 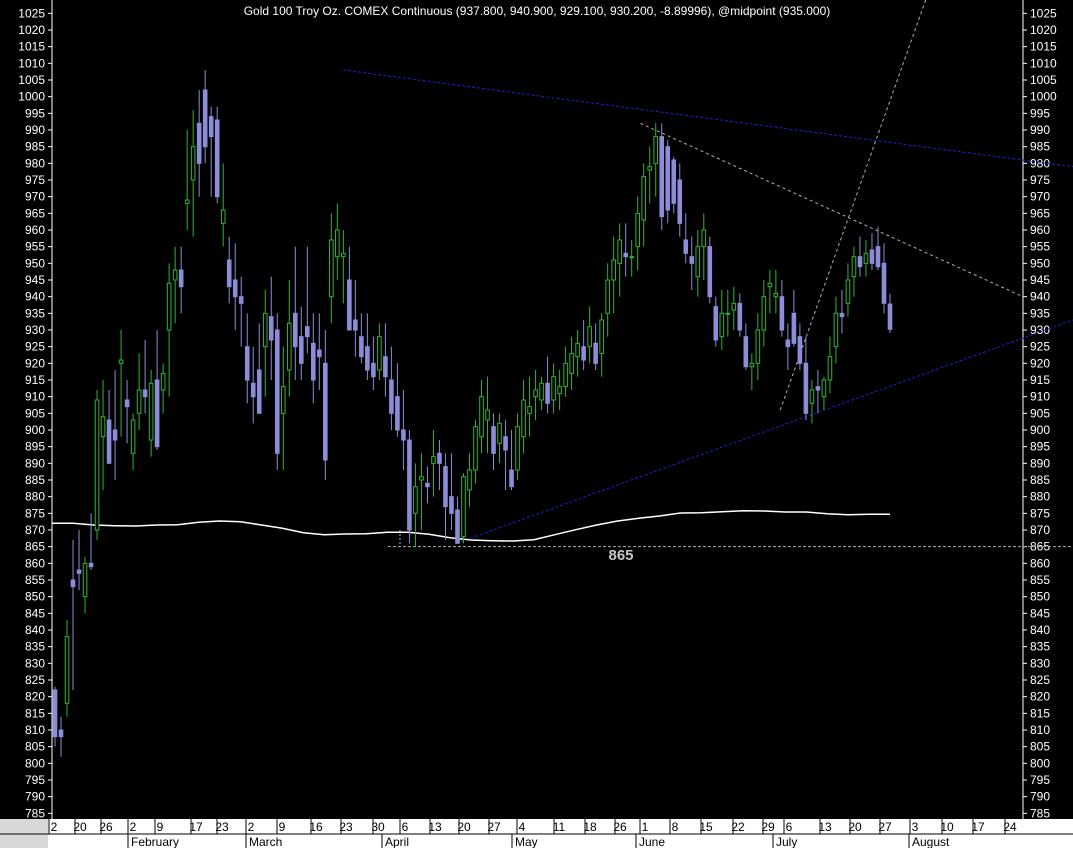 What do you see at coordinates (35, 780) in the screenshot?
I see `y-tick-label: 795` at bounding box center [35, 780].